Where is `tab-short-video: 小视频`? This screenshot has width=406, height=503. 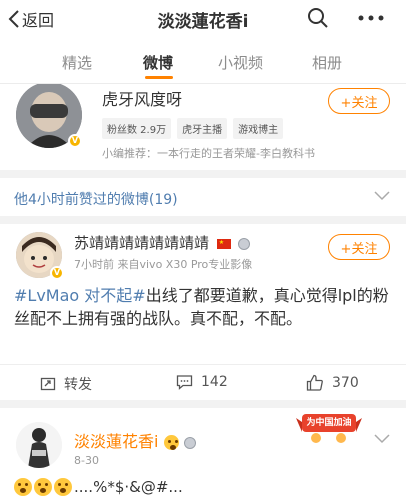
tab-short-video: 小视频 is located at coordinates (240, 62).